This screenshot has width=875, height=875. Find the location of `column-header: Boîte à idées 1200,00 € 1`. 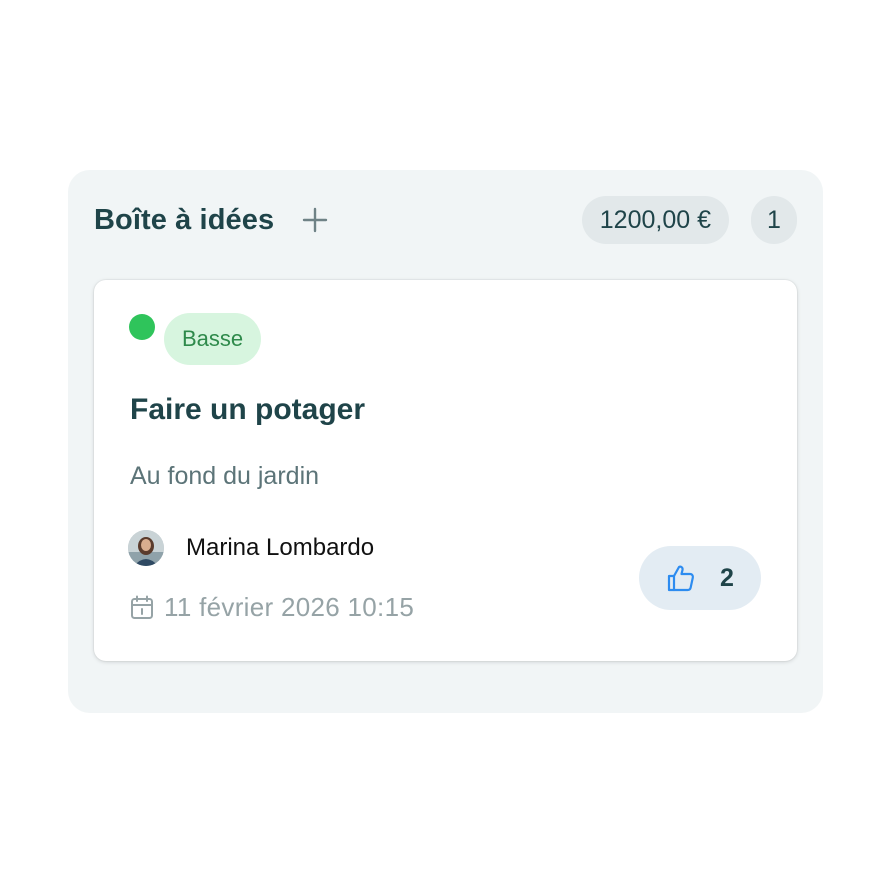

column-header: Boîte à idées 1200,00 € 1 is located at coordinates (445, 220).